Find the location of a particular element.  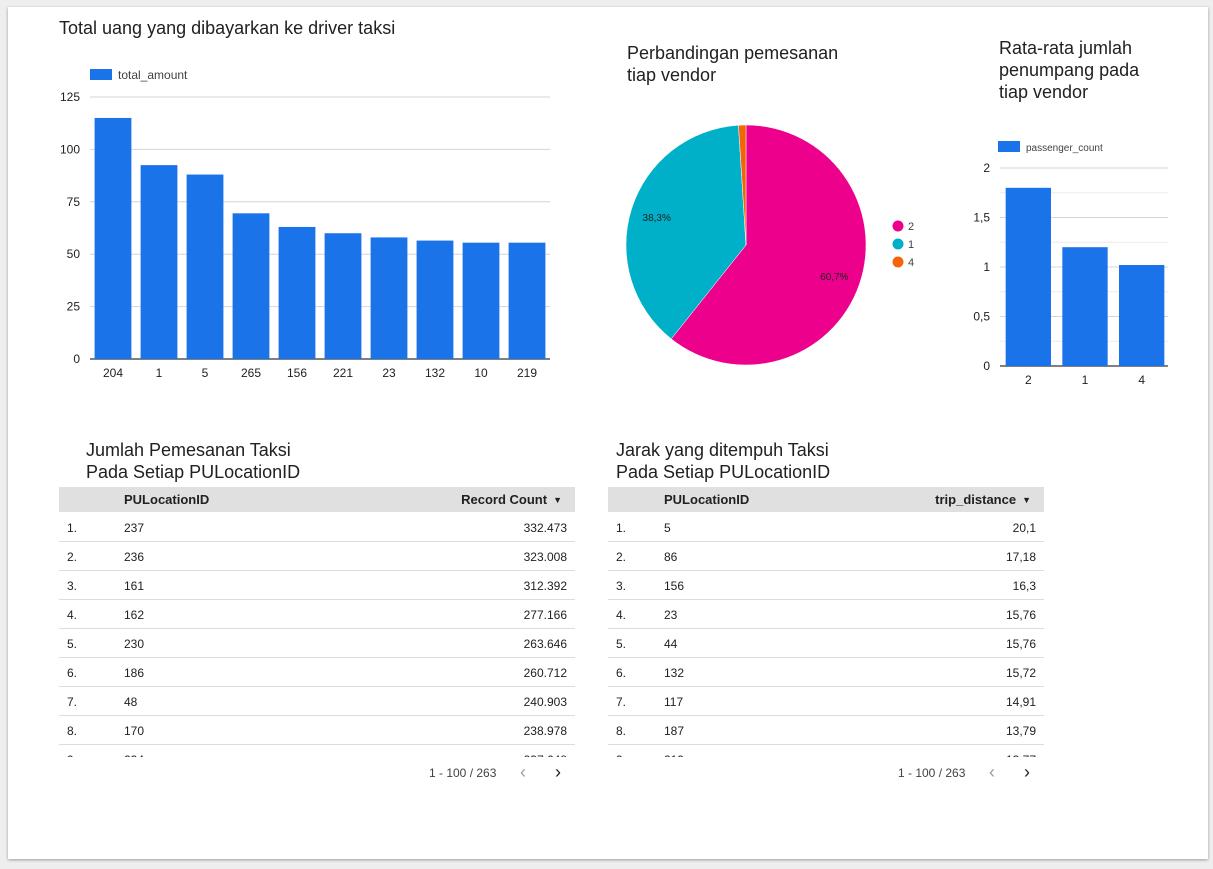

table-header: PULocationID trip_distance ▼ is located at coordinates (826, 499).